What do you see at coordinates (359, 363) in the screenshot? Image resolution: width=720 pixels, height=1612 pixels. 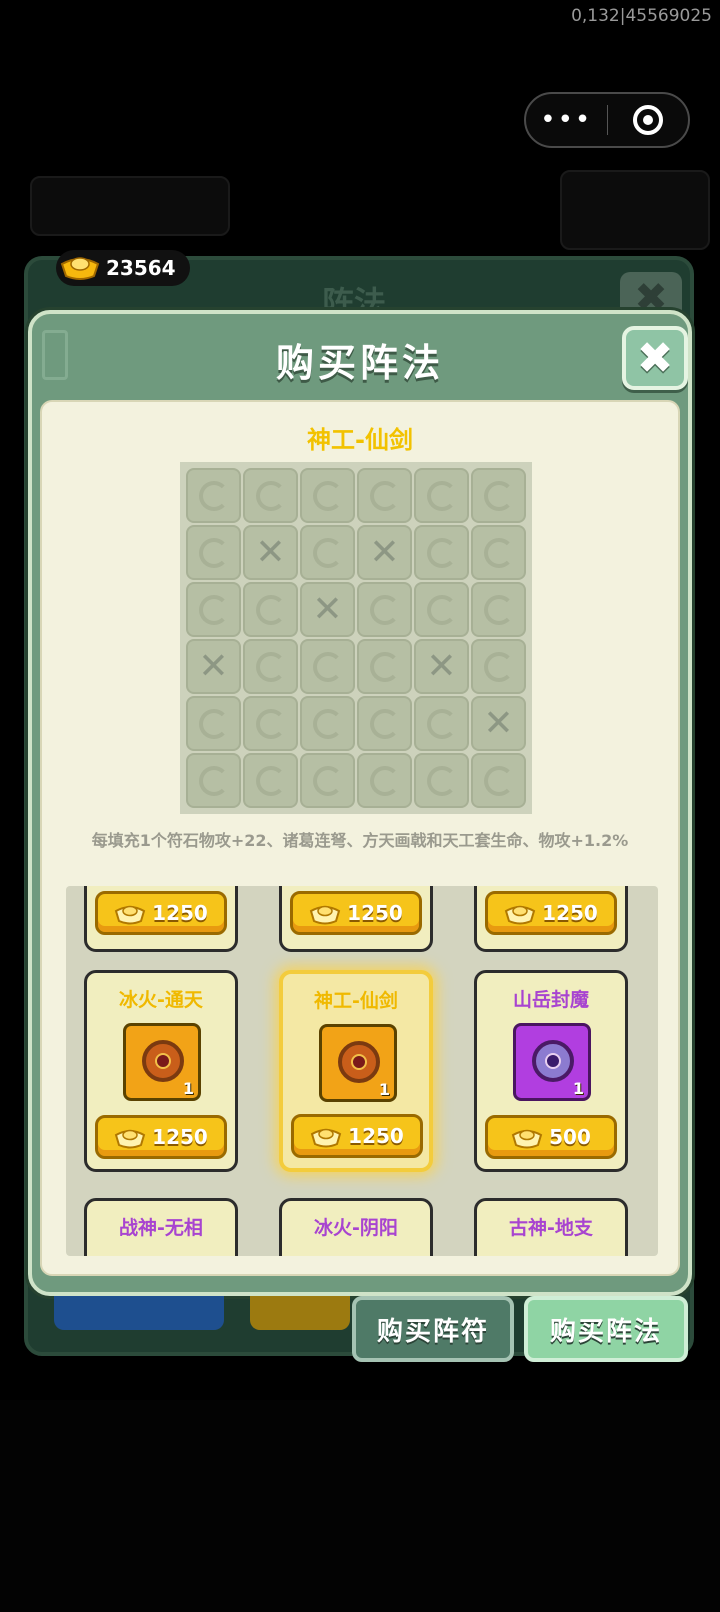 I see `modal-title: 购买阵法` at bounding box center [359, 363].